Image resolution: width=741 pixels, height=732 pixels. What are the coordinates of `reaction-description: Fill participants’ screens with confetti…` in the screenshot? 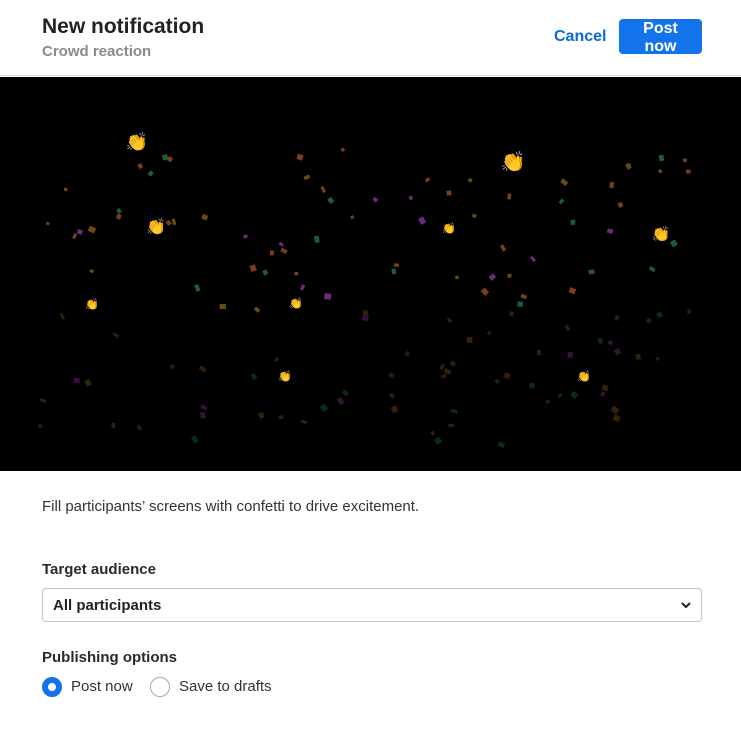 It's located at (231, 506).